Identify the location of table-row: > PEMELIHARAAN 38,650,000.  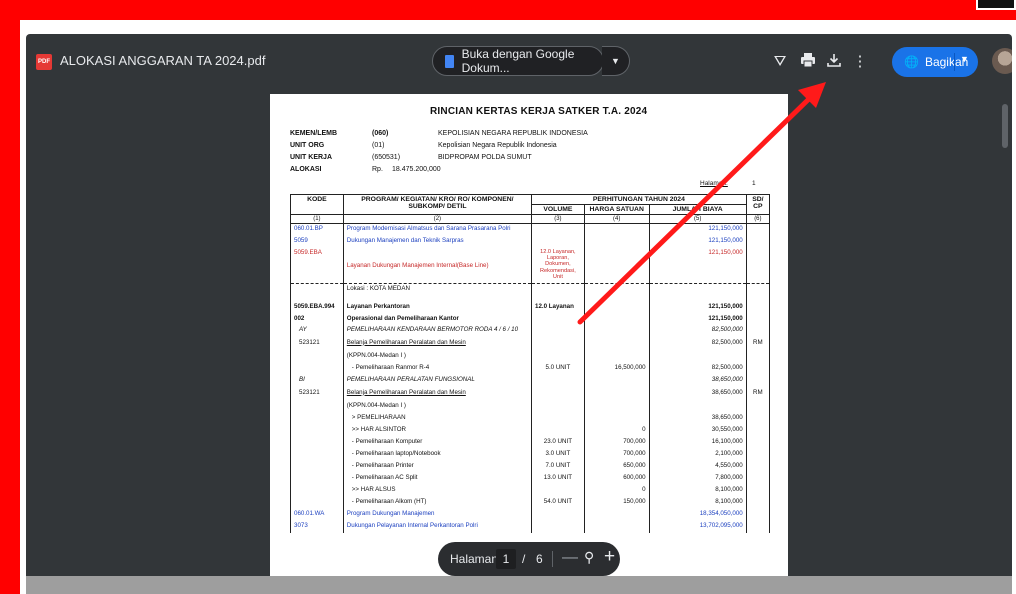
(530, 418).